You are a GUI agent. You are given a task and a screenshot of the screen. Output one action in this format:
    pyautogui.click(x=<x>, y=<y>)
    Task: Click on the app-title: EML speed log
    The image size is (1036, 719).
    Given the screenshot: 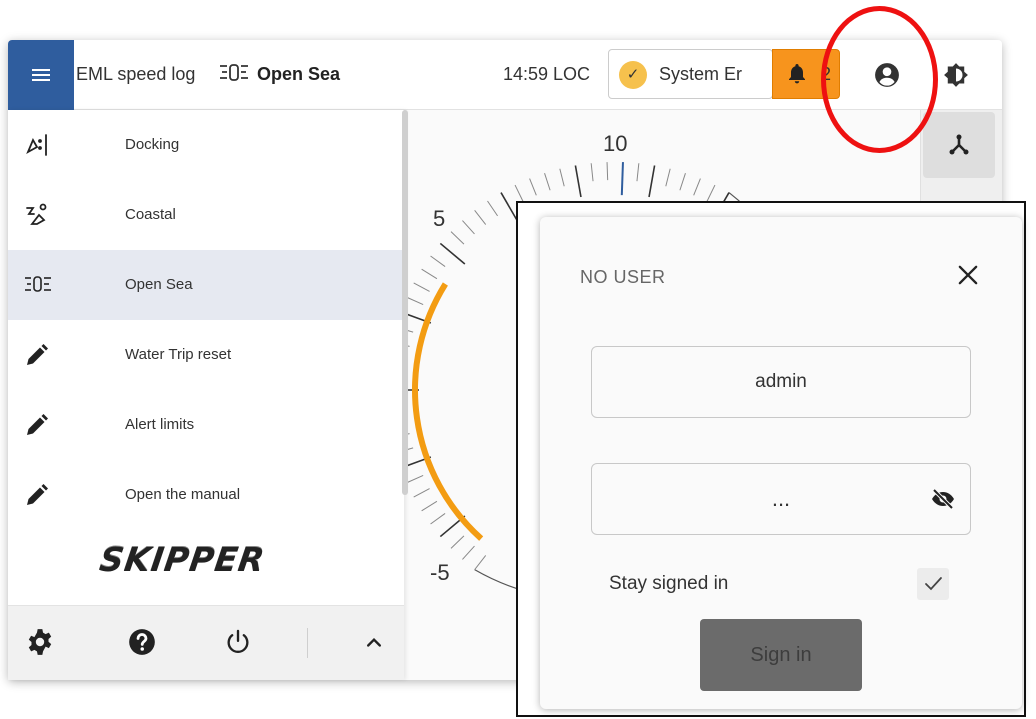 What is the action you would take?
    pyautogui.click(x=136, y=74)
    